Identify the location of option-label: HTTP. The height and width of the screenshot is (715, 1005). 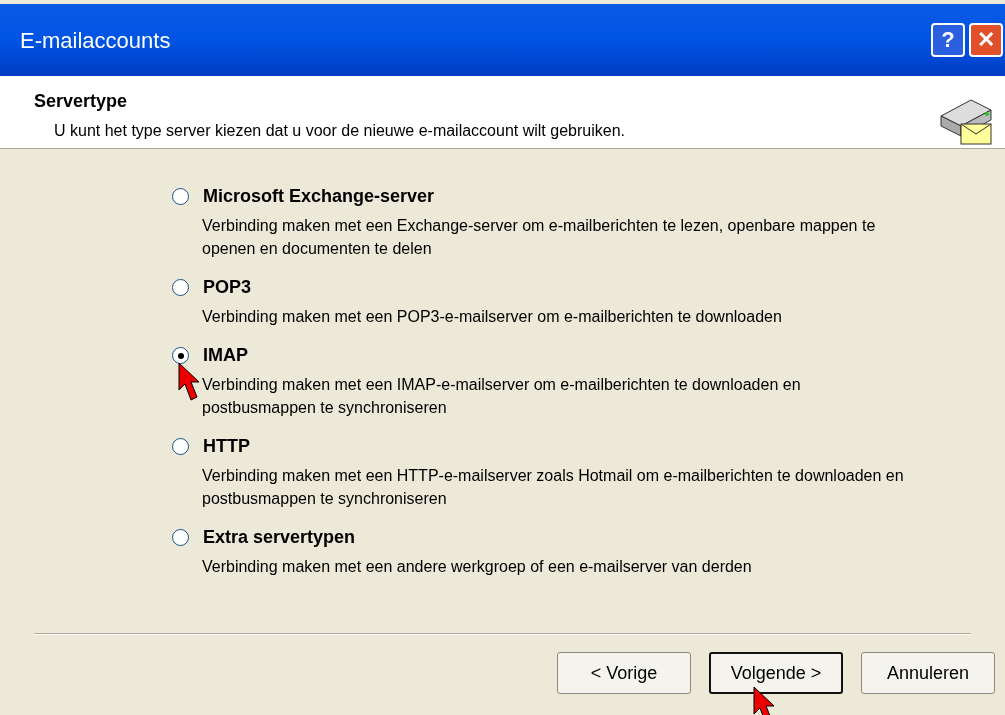
(226, 446).